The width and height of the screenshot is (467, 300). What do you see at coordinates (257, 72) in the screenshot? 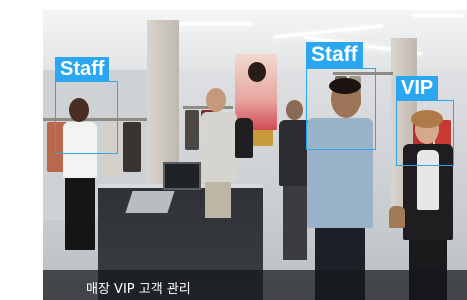
I see `poster-model` at bounding box center [257, 72].